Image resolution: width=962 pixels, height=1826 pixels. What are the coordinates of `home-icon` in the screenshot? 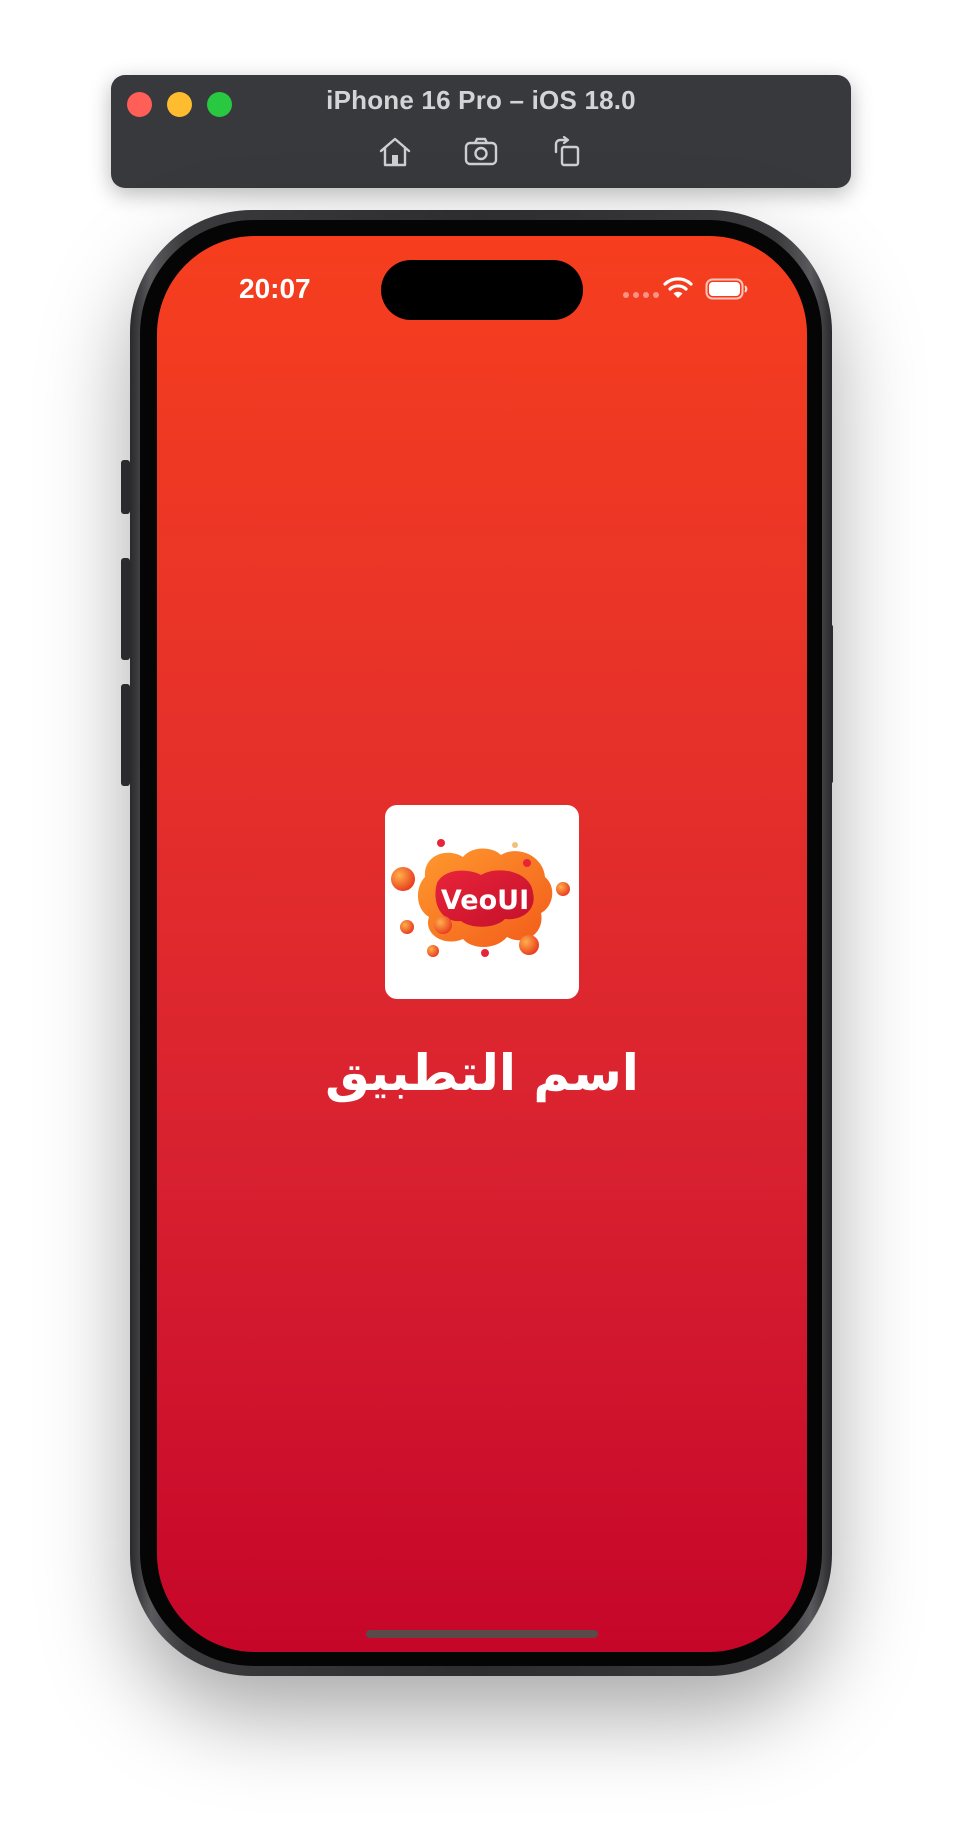 It's located at (395, 152).